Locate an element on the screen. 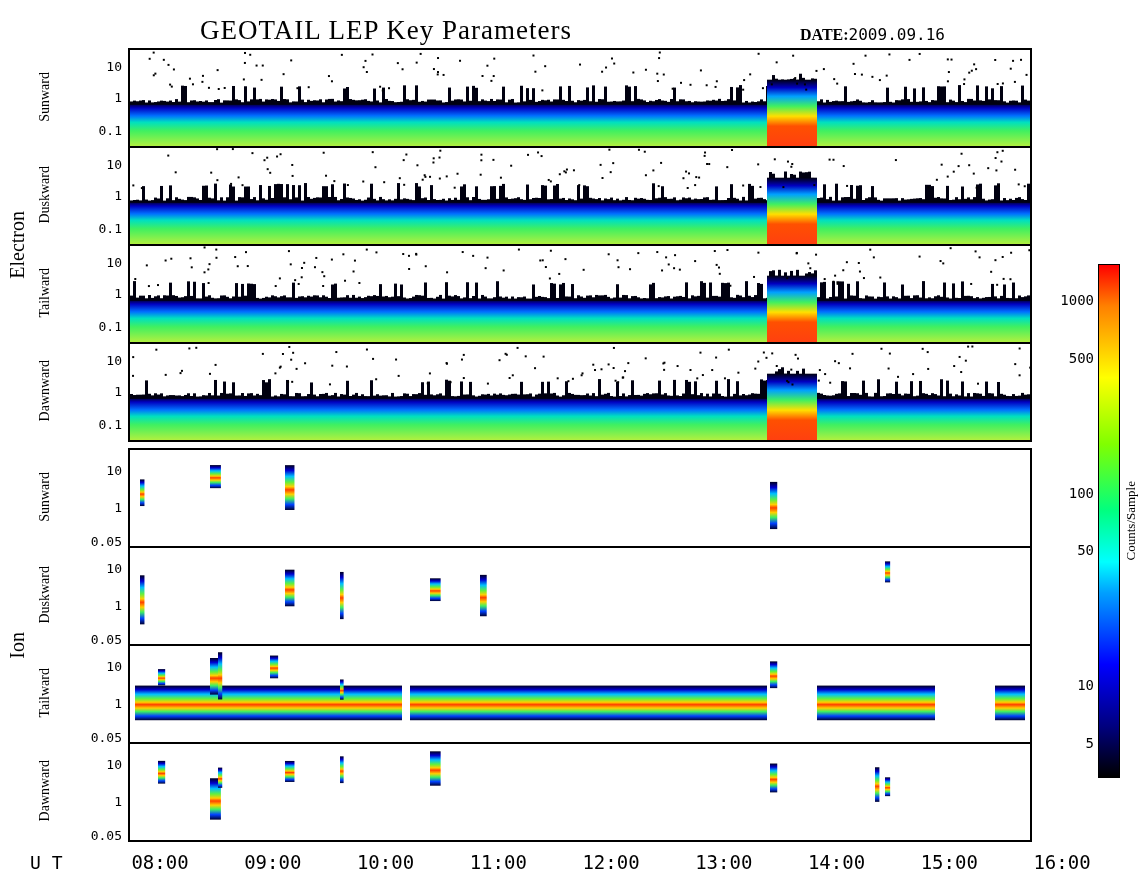 Image resolution: width=1142 pixels, height=880 pixels. axis-tick-label: 16:00 is located at coordinates (1062, 862).